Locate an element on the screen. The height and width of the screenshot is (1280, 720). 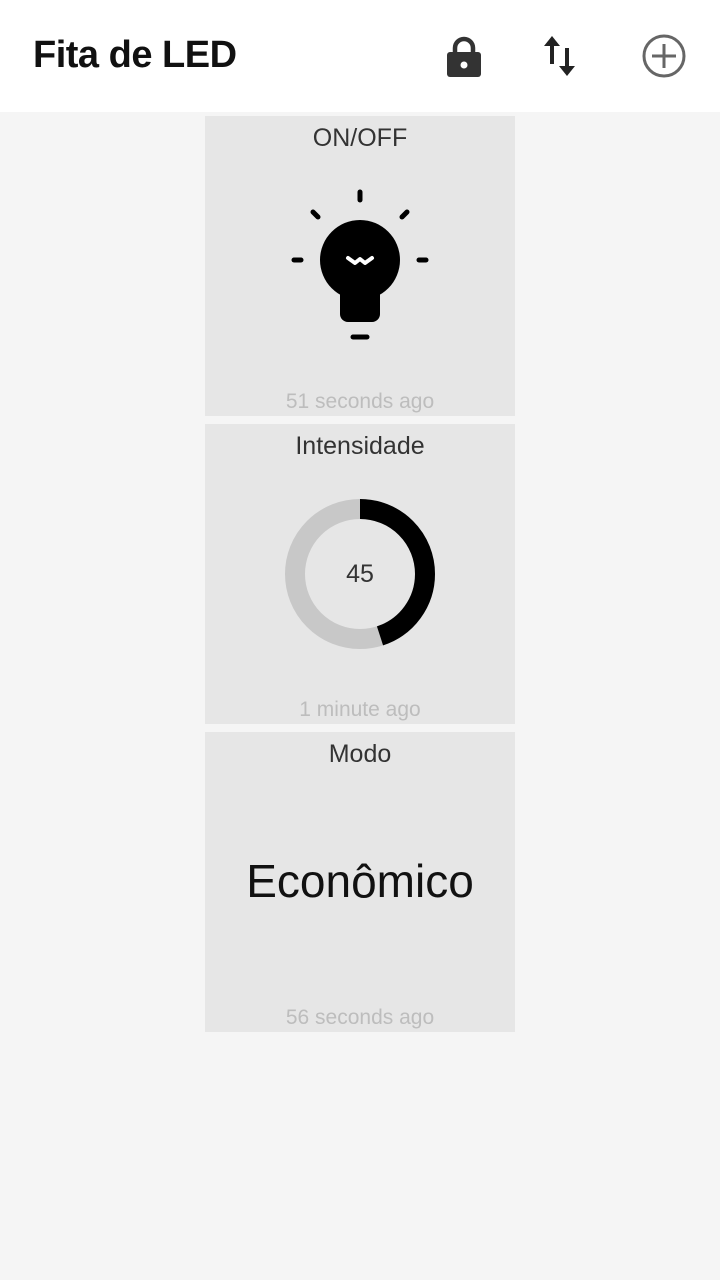
gauge-value: 45 is located at coordinates (360, 573).